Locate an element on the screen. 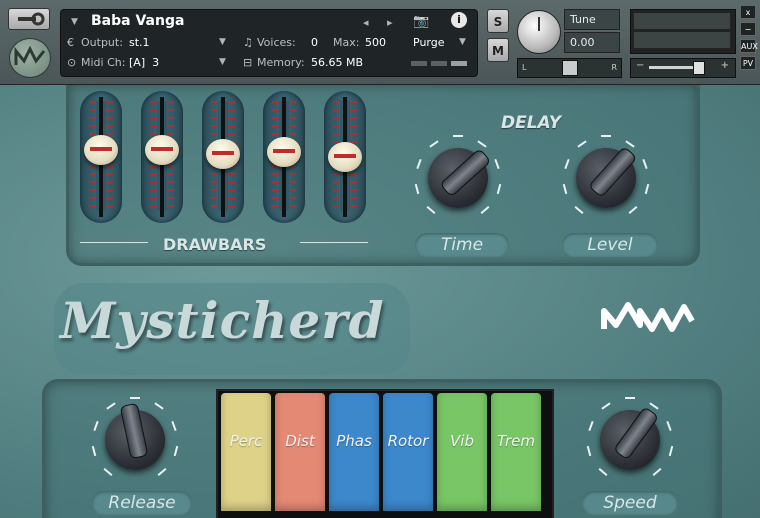  prev-instrument-icon: ◂ is located at coordinates (366, 22).